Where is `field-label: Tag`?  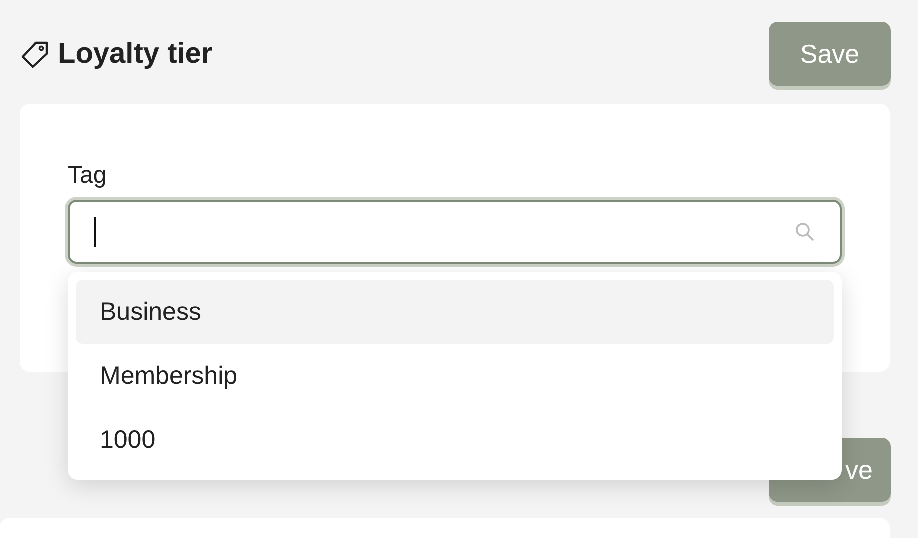
field-label: Tag is located at coordinates (88, 176).